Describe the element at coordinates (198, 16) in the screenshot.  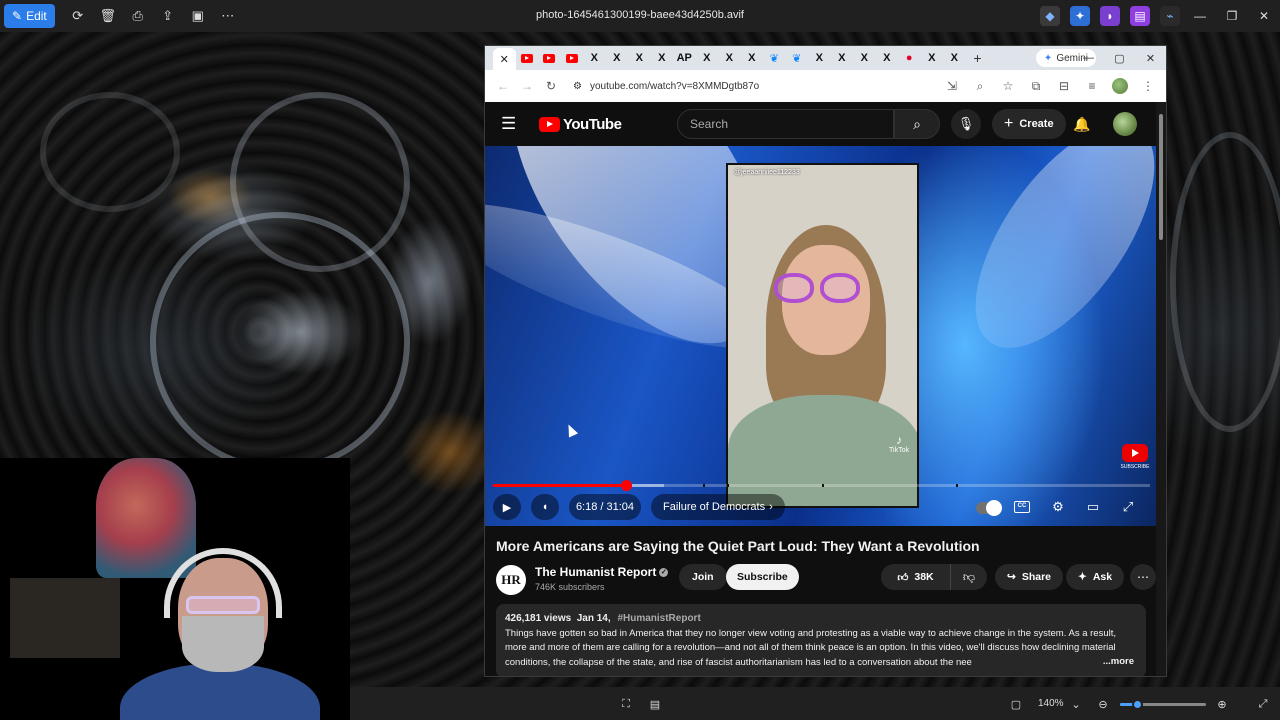
I see `slideshow-icon: ▣` at that location.